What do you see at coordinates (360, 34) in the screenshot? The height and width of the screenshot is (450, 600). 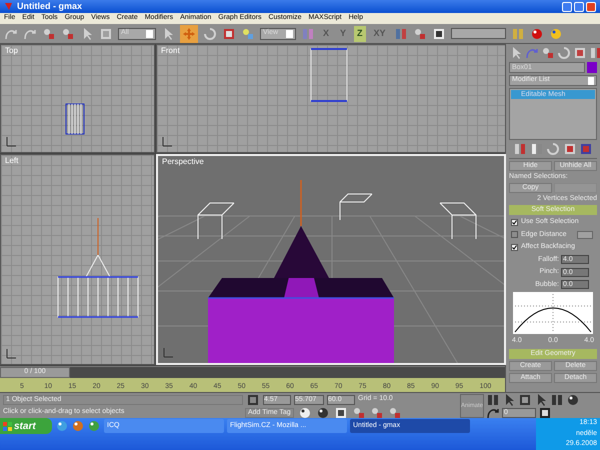 I see `axis-button: Z` at bounding box center [360, 34].